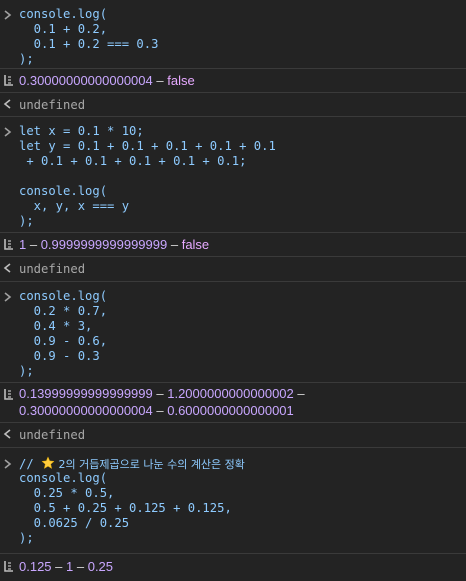  Describe the element at coordinates (133, 161) in the screenshot. I see `code-line: + 0.1 + 0.1 + 0.1 + 0.1 + 0.1;` at that location.